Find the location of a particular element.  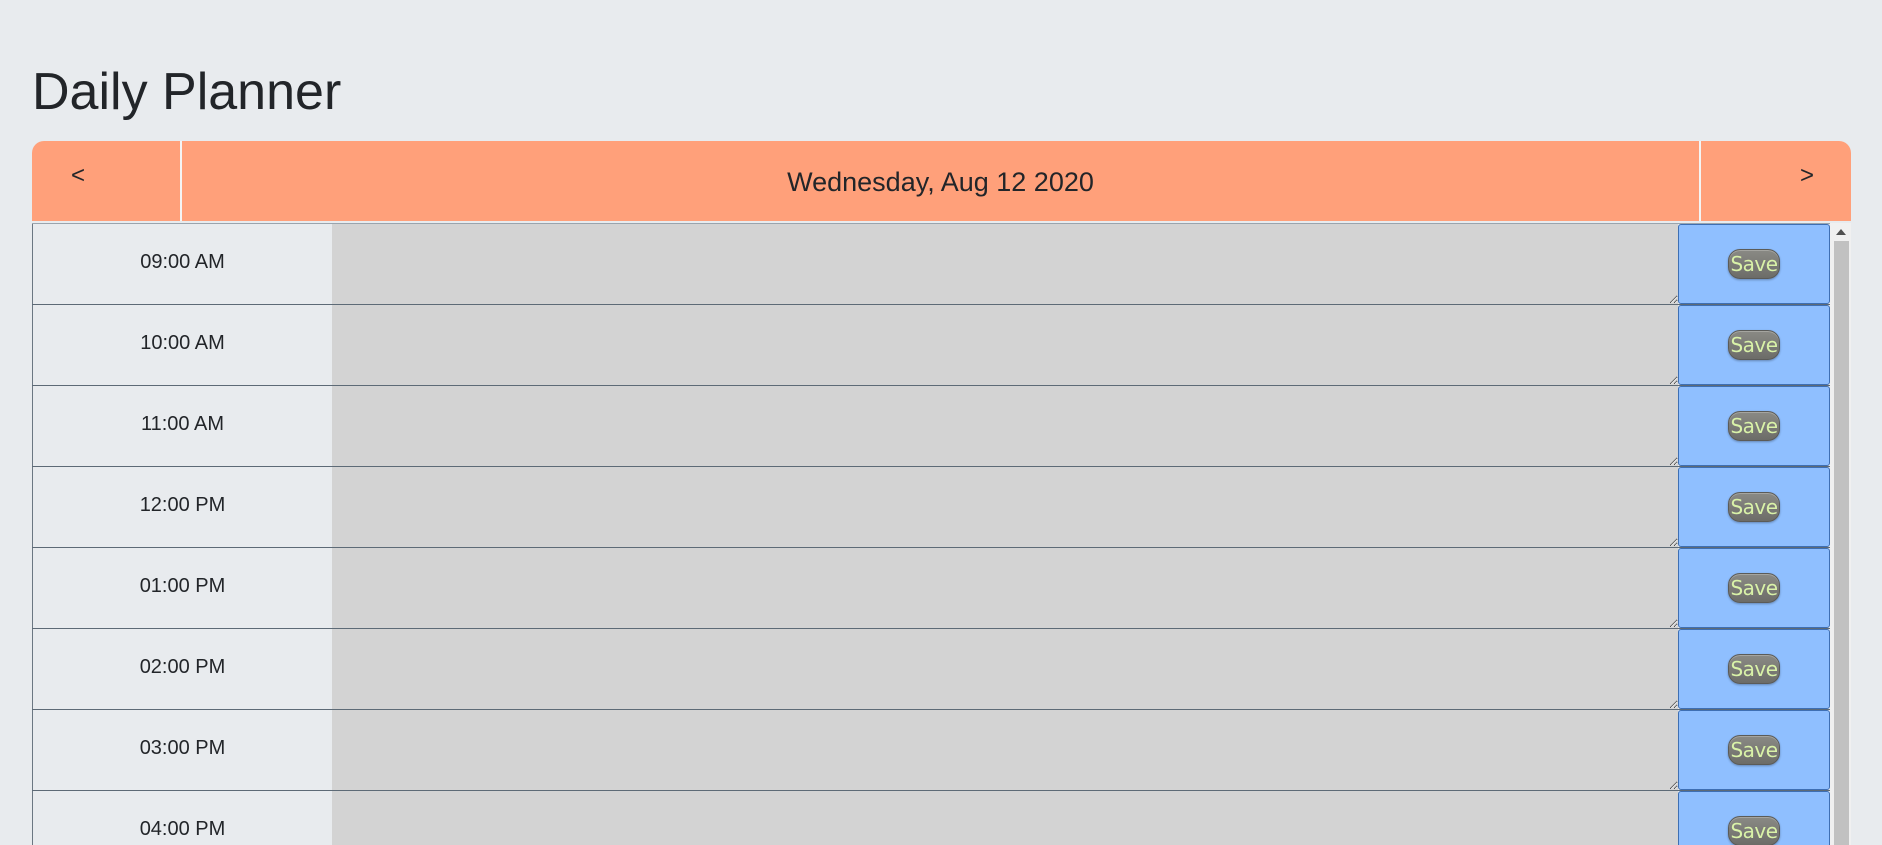

hour-label: 09:00 AM is located at coordinates (182, 264).